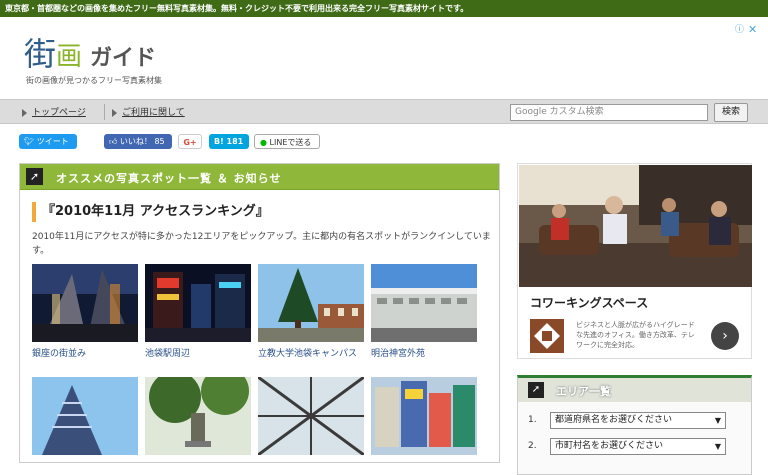  What do you see at coordinates (754, 30) in the screenshot?
I see `ad-close-icon: ✕` at bounding box center [754, 30].